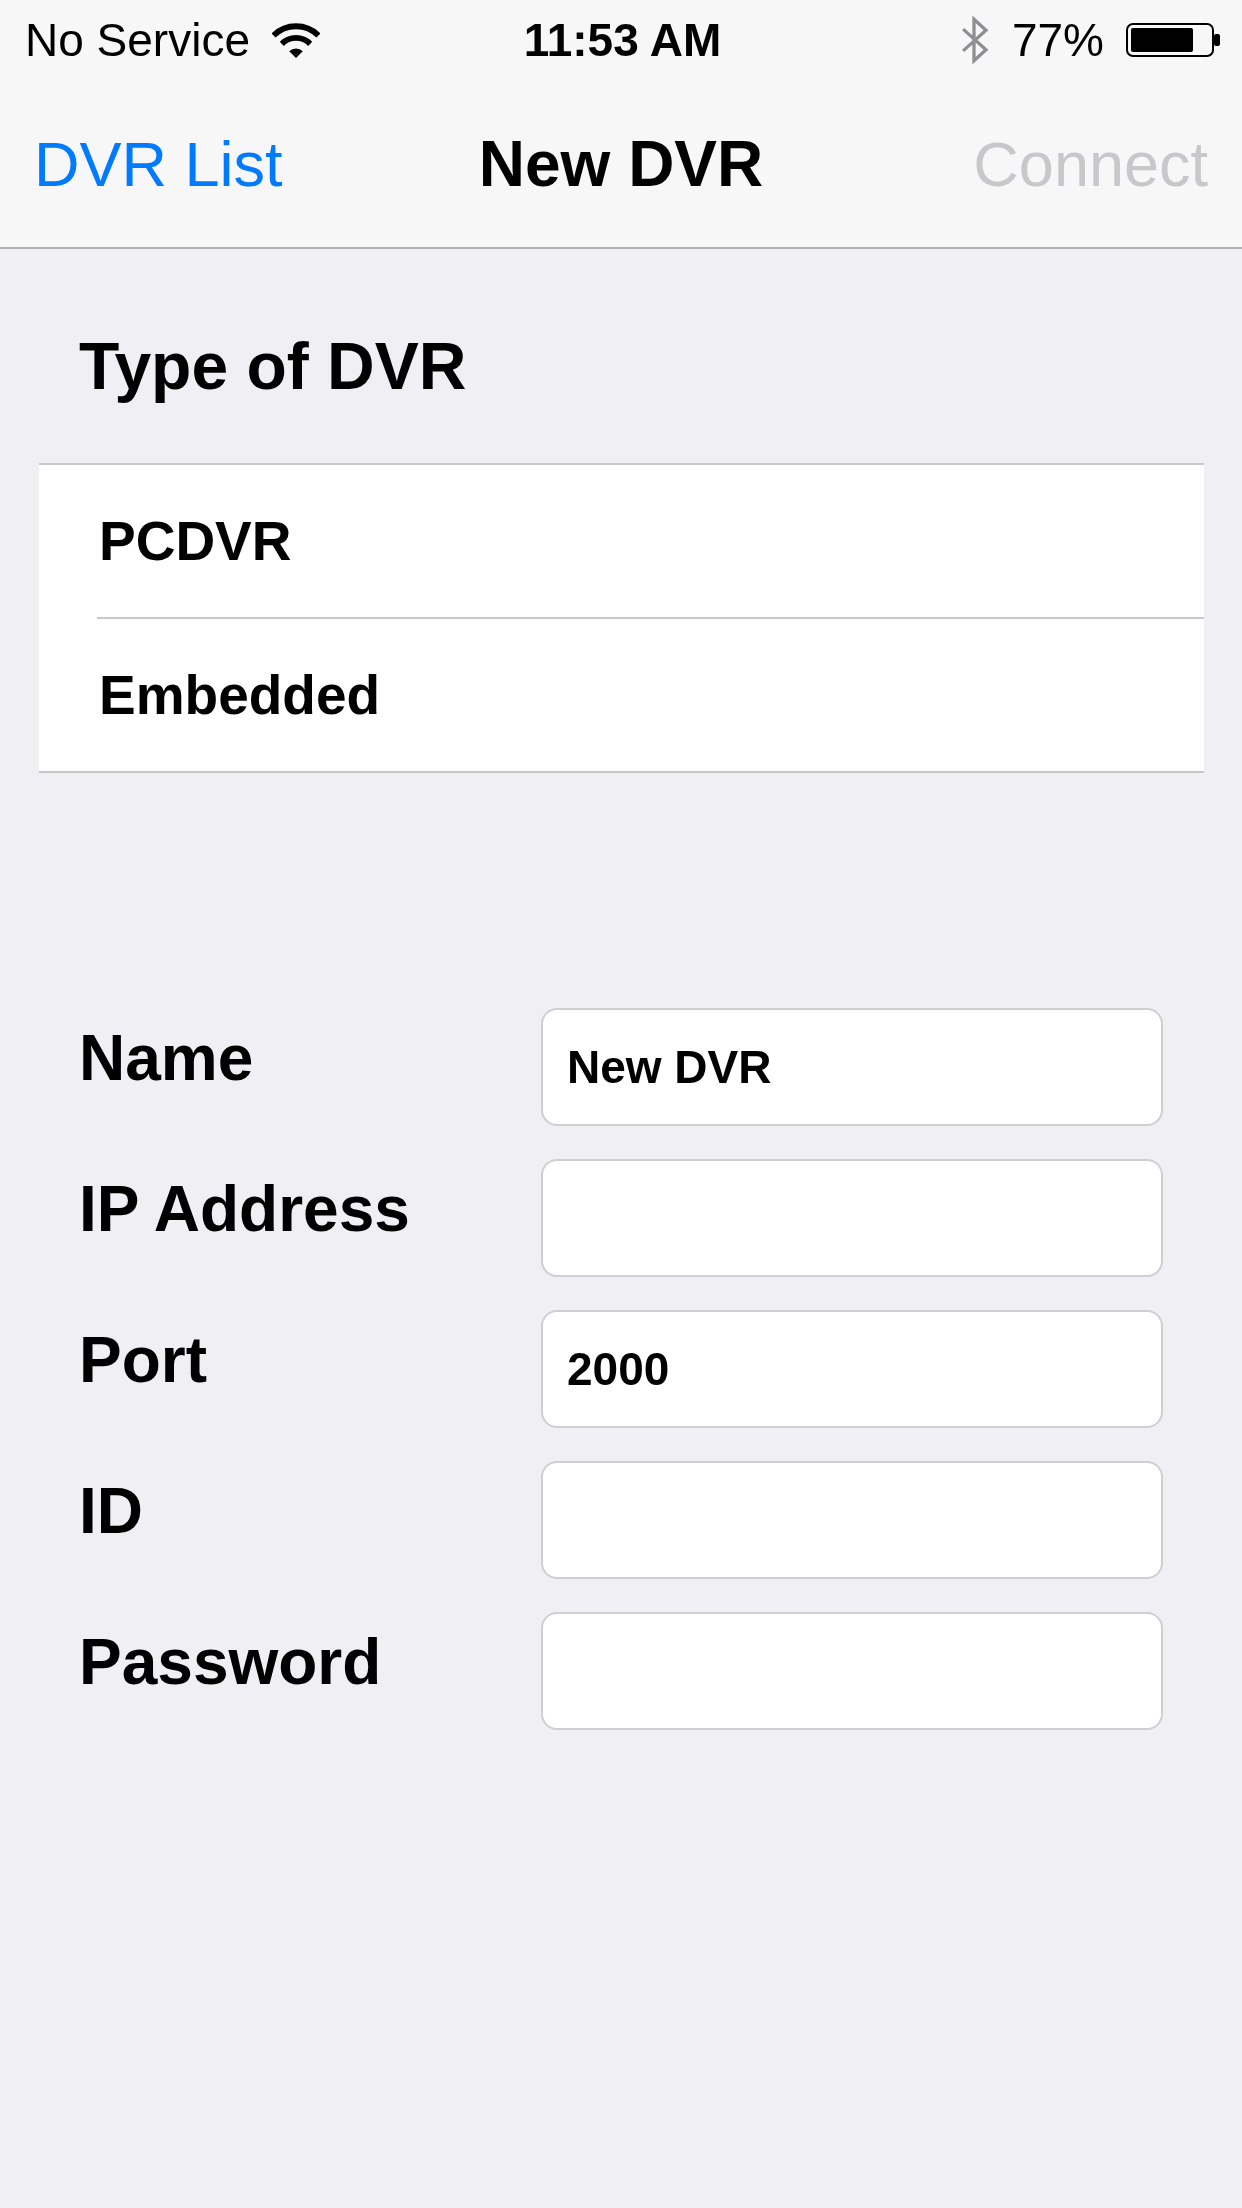 The image size is (1242, 2208). Describe the element at coordinates (230, 1662) in the screenshot. I see `field-label: Password` at that location.